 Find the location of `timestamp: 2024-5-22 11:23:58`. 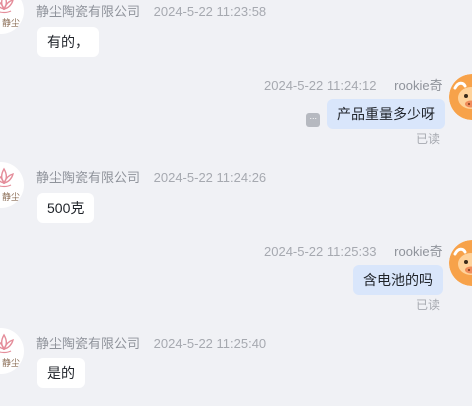

timestamp: 2024-5-22 11:23:58 is located at coordinates (210, 11).